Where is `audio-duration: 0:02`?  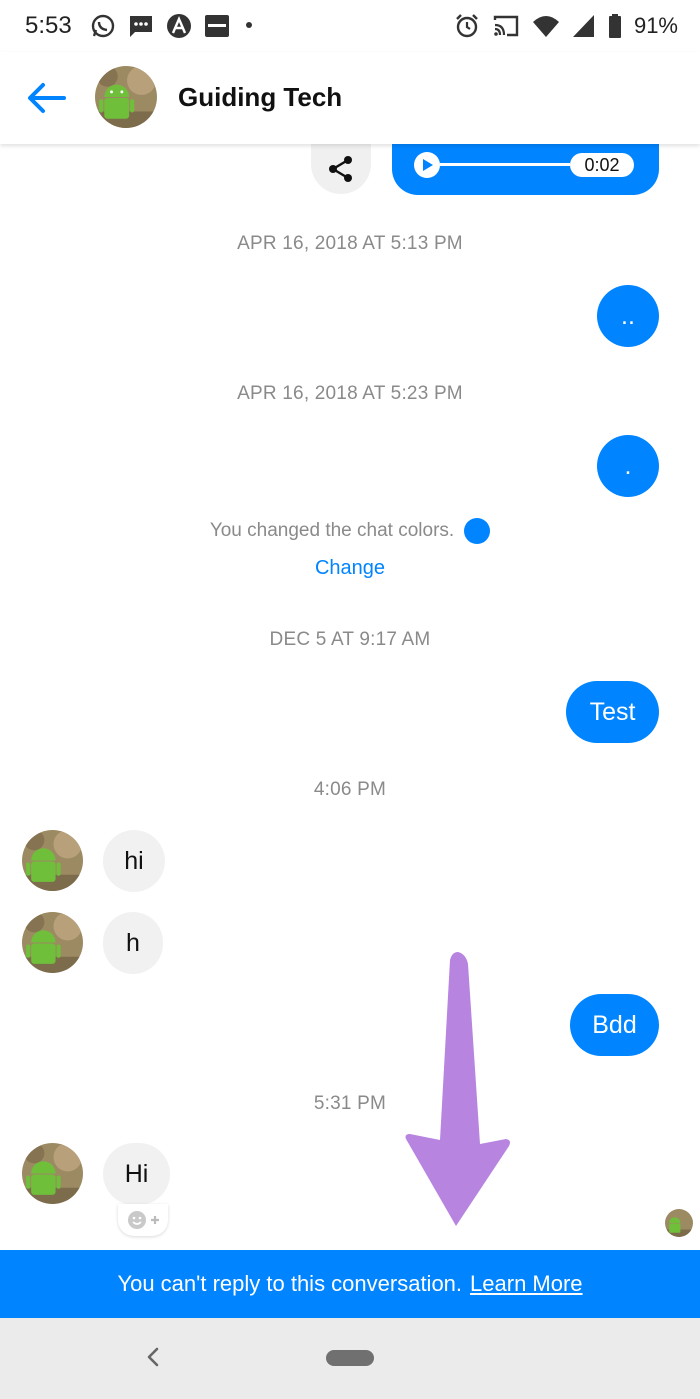
audio-duration: 0:02 is located at coordinates (602, 165).